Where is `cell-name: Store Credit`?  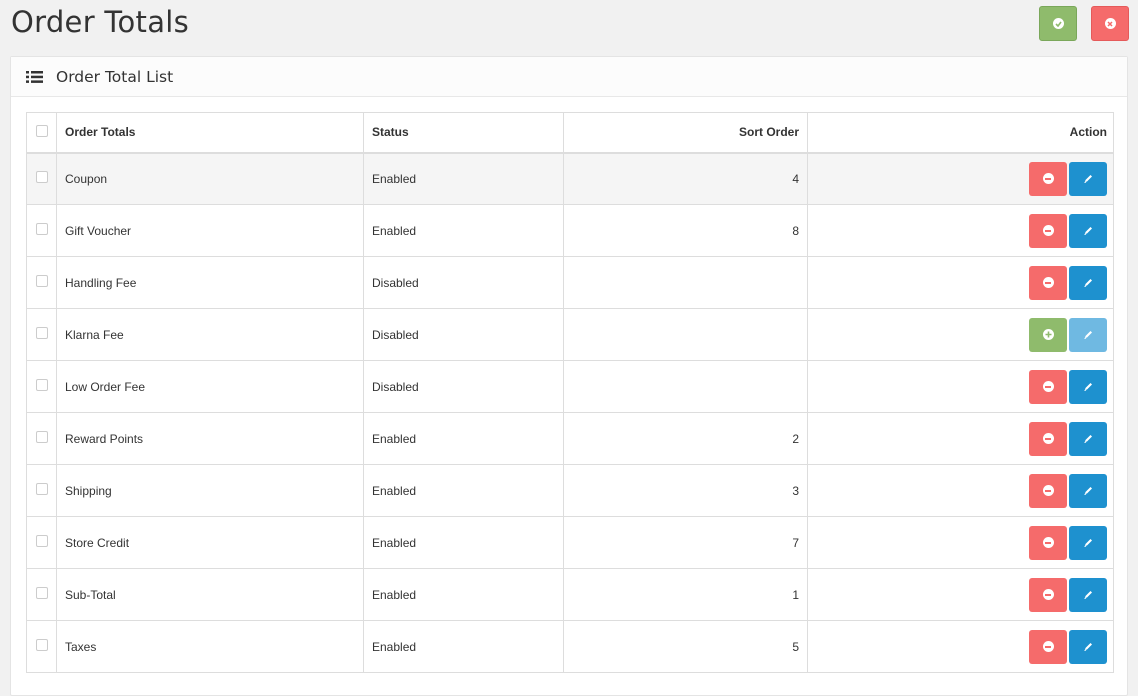
cell-name: Store Credit is located at coordinates (210, 542).